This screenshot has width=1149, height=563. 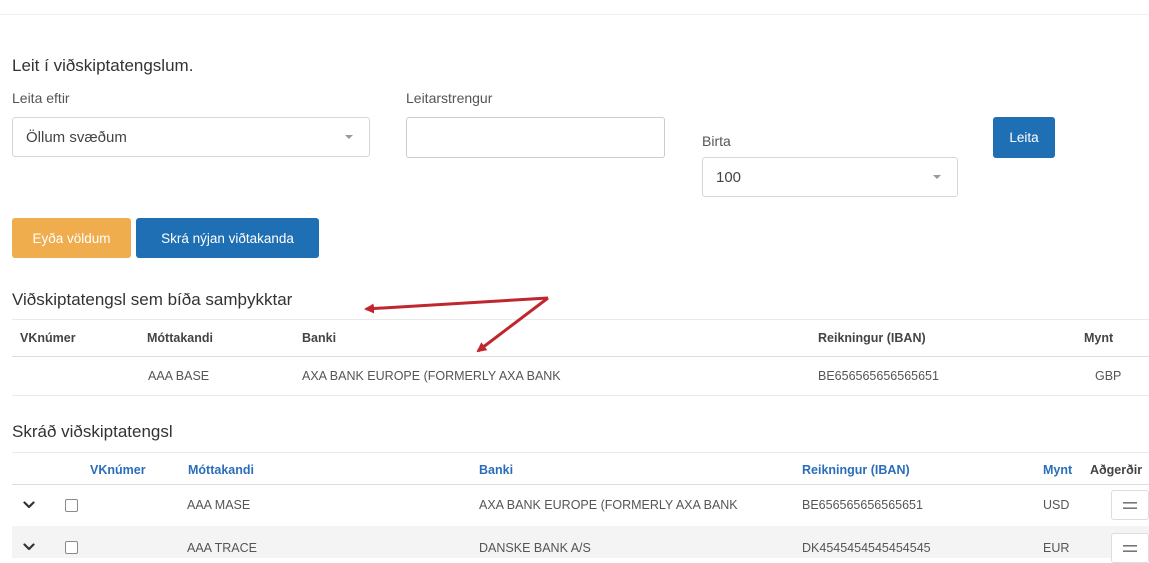 I want to click on arrow-to-bank-column, so click(x=512, y=324).